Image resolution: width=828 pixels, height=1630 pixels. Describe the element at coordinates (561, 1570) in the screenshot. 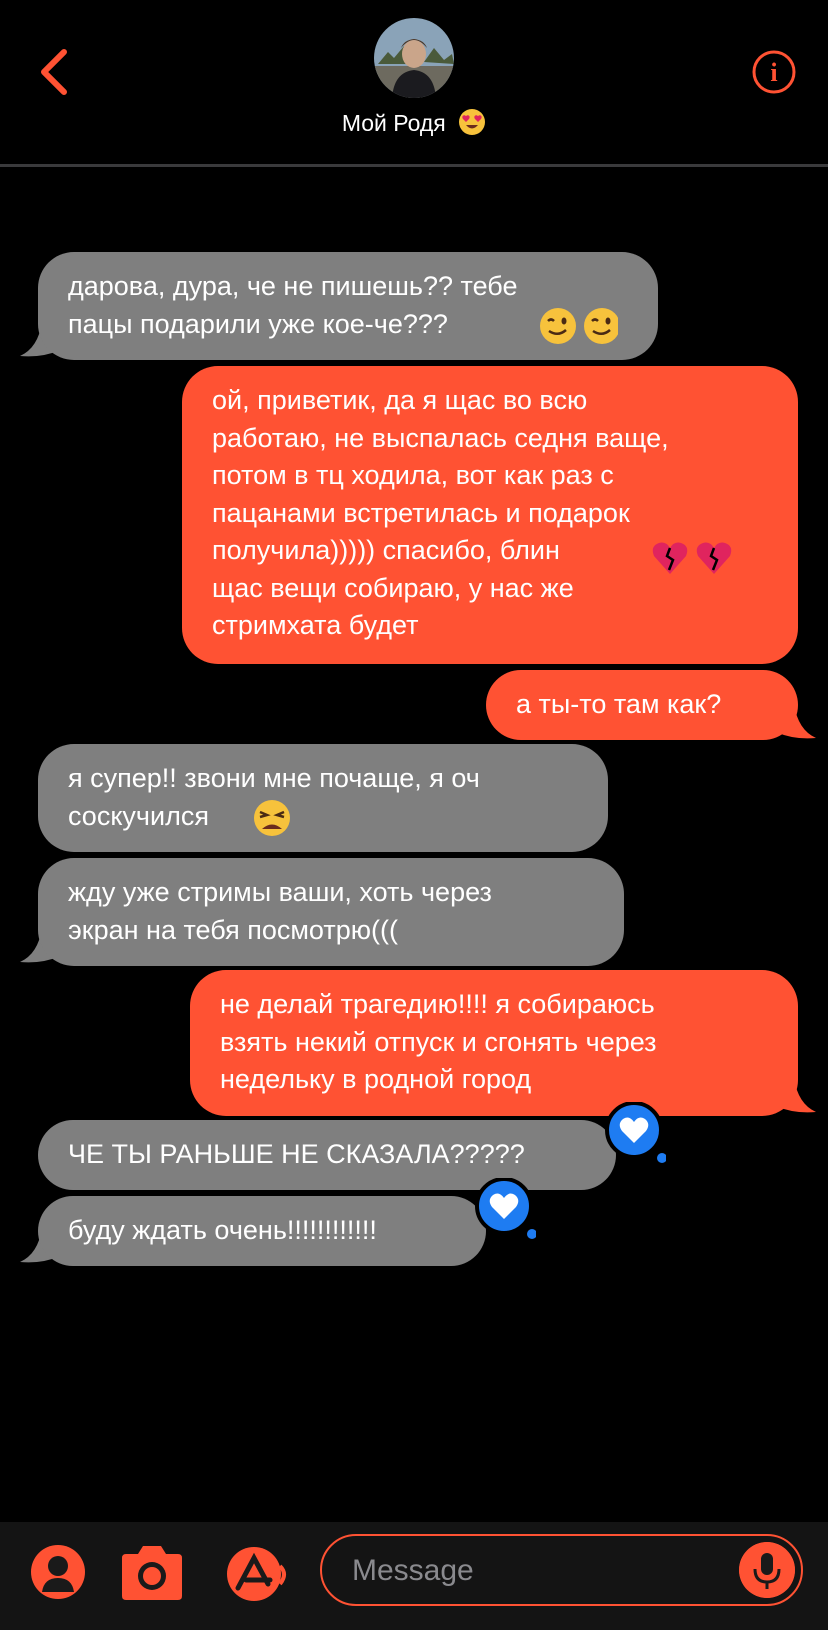

I see `message-input: Message` at that location.